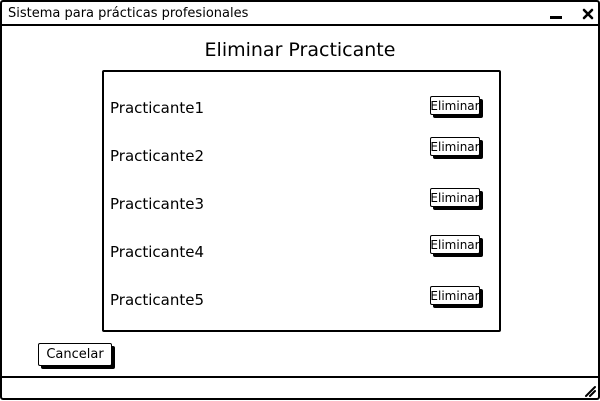  Describe the element at coordinates (455, 197) in the screenshot. I see `delete-practicante3-button: Eliminar` at that location.